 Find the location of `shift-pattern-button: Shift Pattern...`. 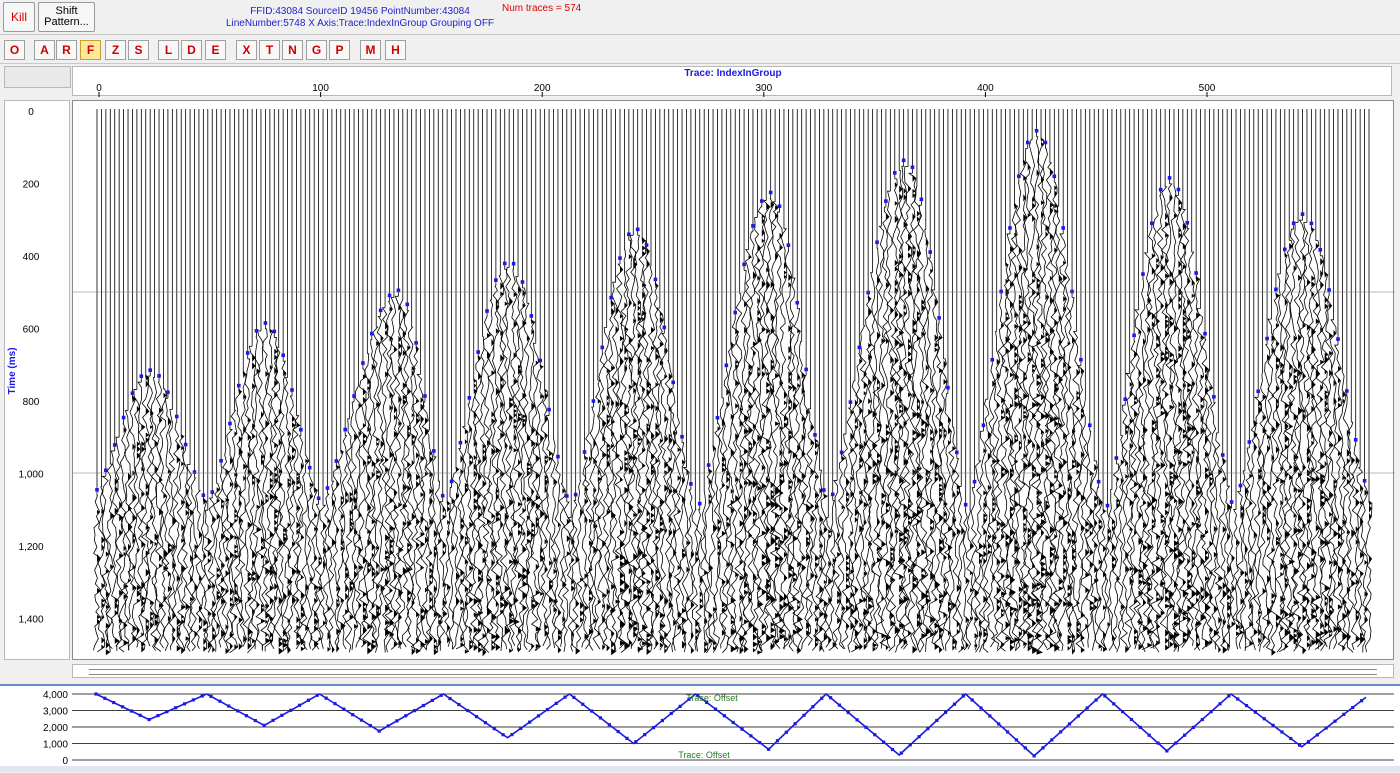

shift-pattern-button: Shift Pattern... is located at coordinates (66, 17).